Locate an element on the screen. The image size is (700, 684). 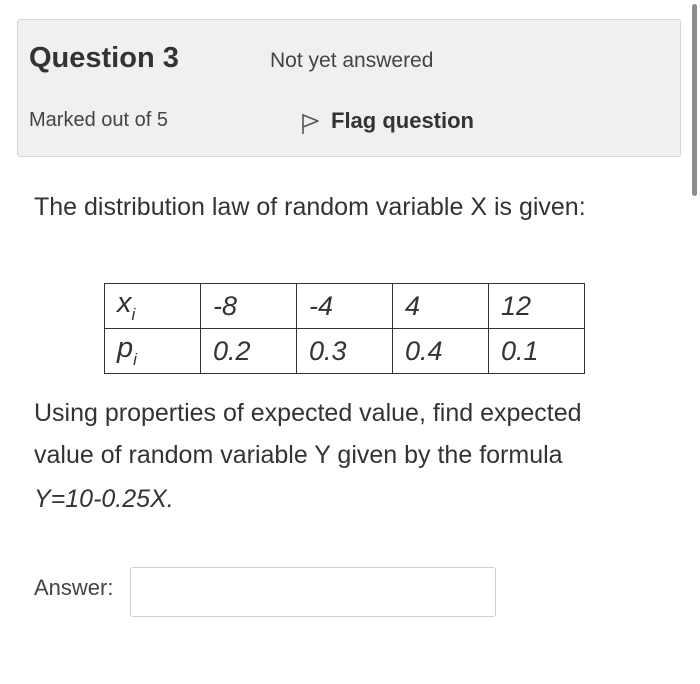
table-cell: 0.4 is located at coordinates (440, 351).